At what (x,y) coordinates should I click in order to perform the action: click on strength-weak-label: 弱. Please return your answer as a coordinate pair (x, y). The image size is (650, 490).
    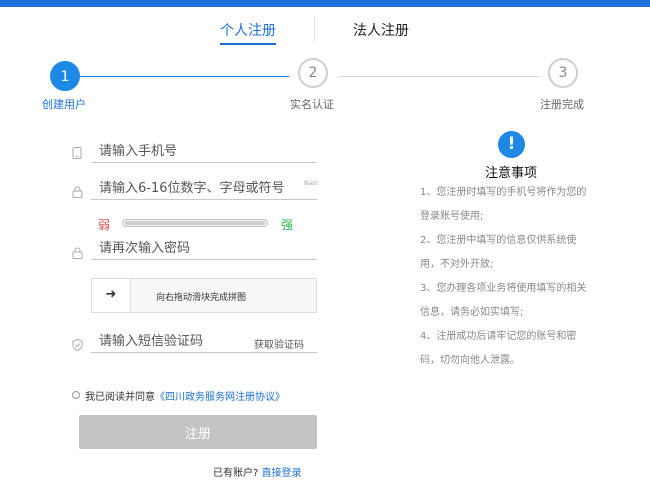
    Looking at the image, I should click on (104, 225).